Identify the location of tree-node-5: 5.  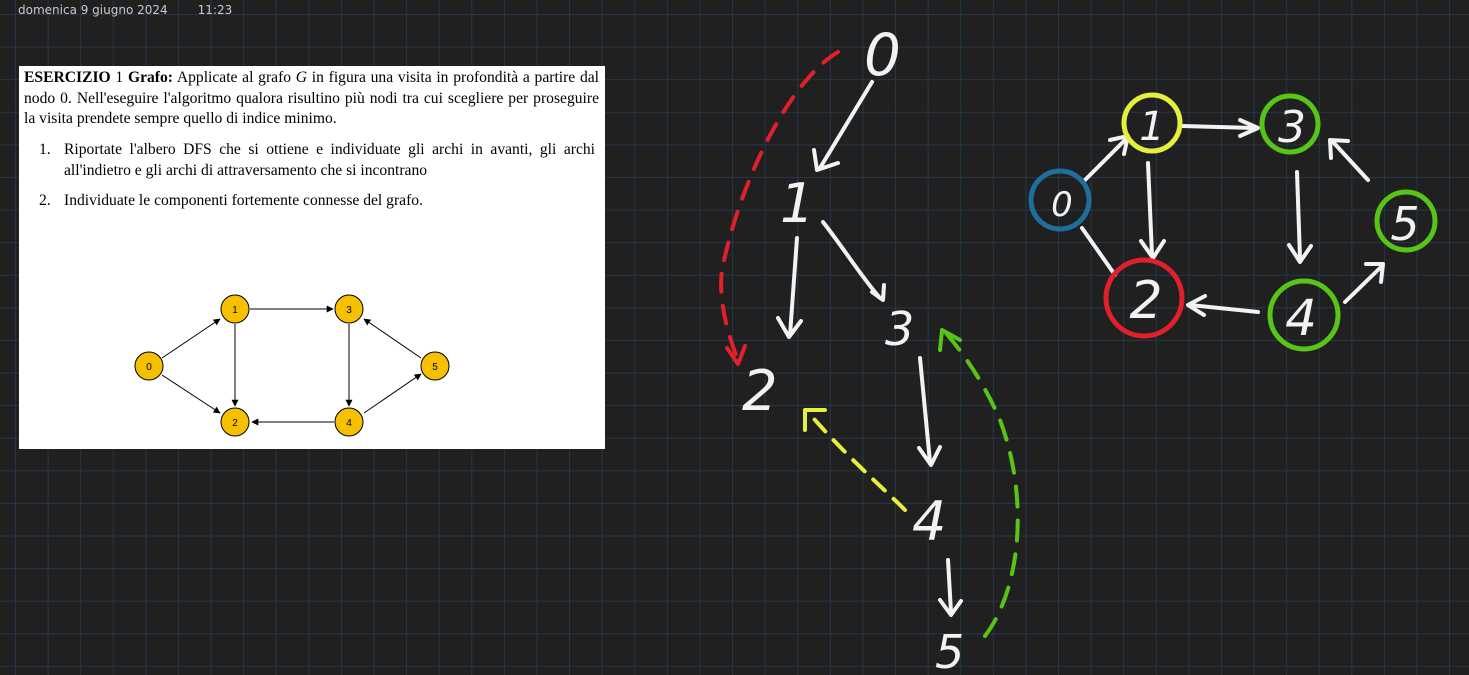
(949, 650).